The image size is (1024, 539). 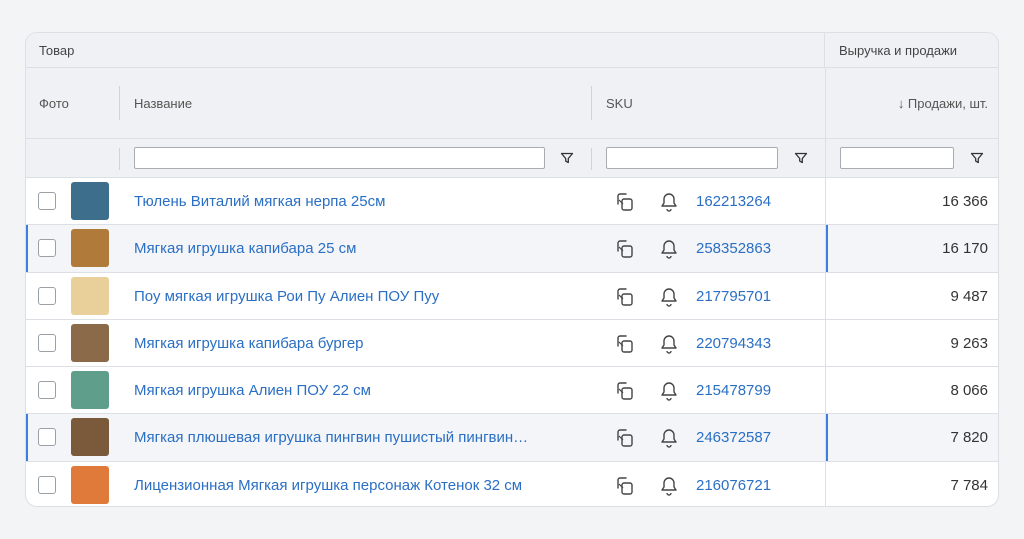 I want to click on sales-value: 7 820, so click(x=969, y=438).